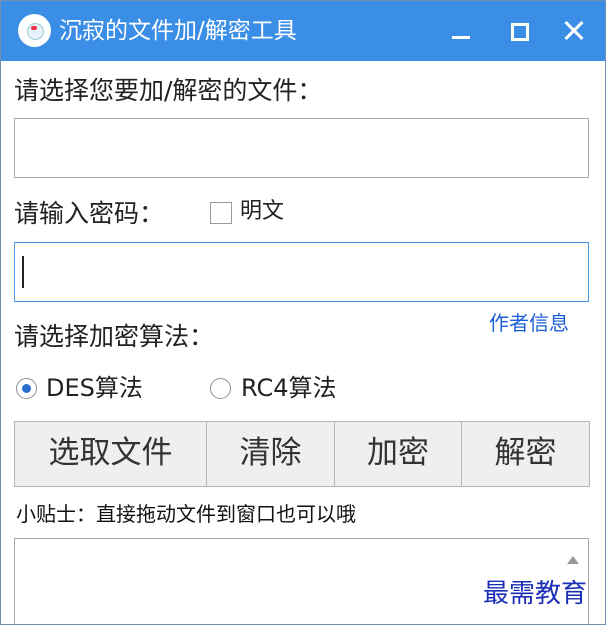 This screenshot has width=606, height=625. Describe the element at coordinates (168, 90) in the screenshot. I see `file-select-label: 请选择您要加/解密的文件：` at that location.